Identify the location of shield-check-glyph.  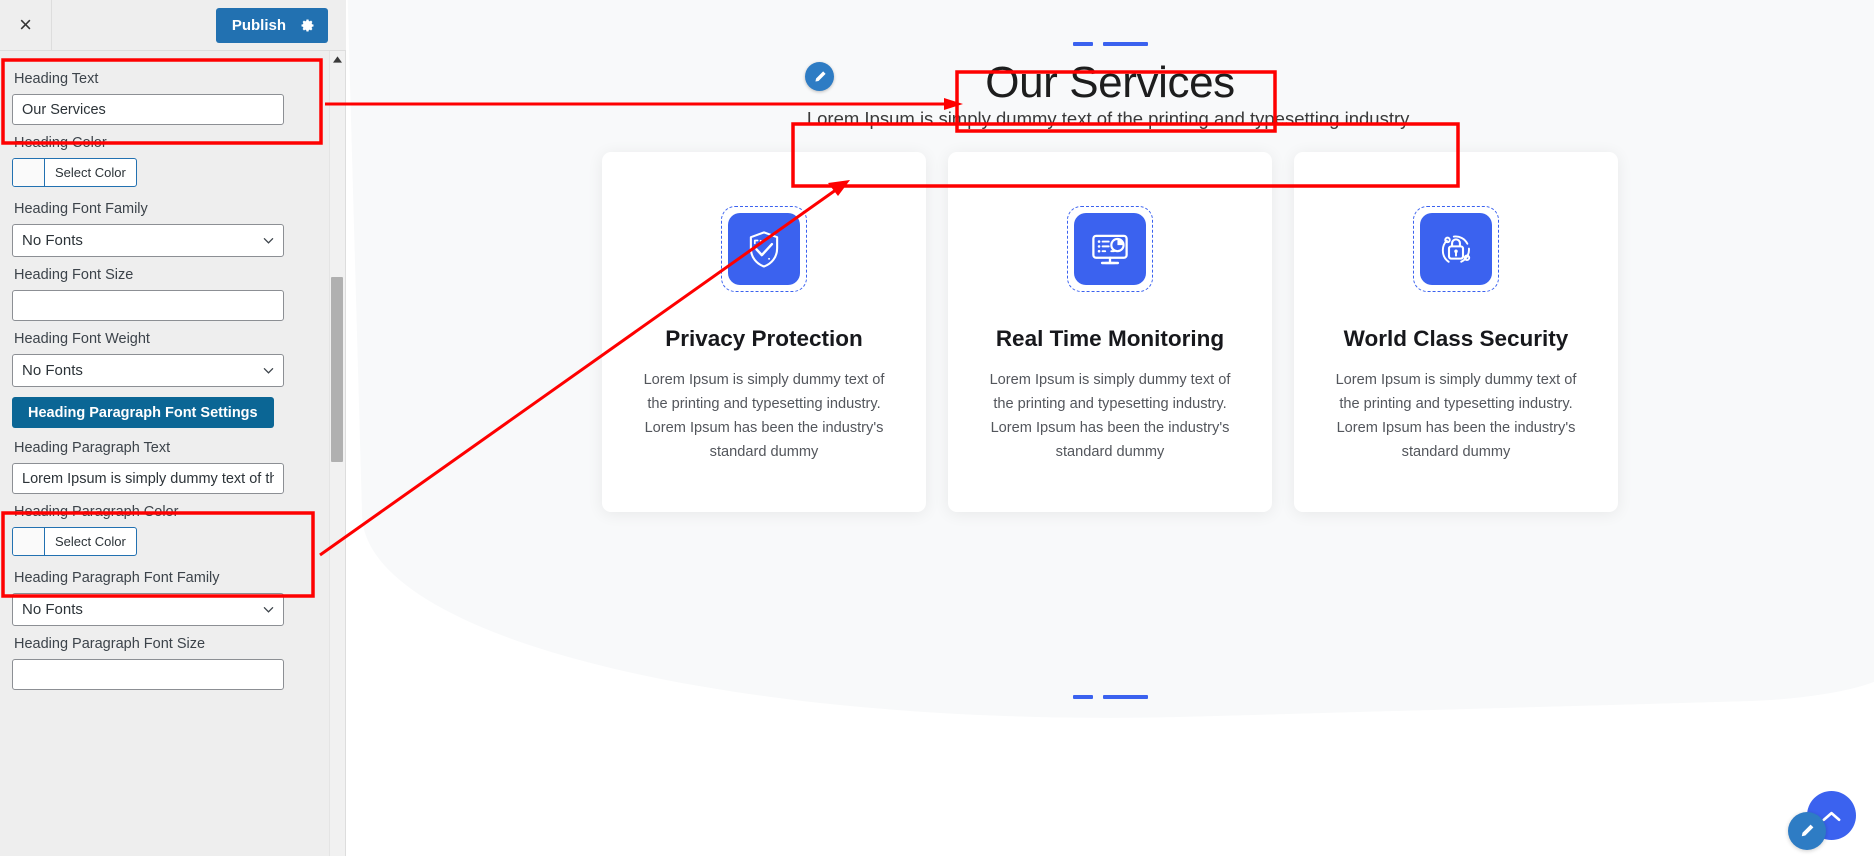
(764, 249).